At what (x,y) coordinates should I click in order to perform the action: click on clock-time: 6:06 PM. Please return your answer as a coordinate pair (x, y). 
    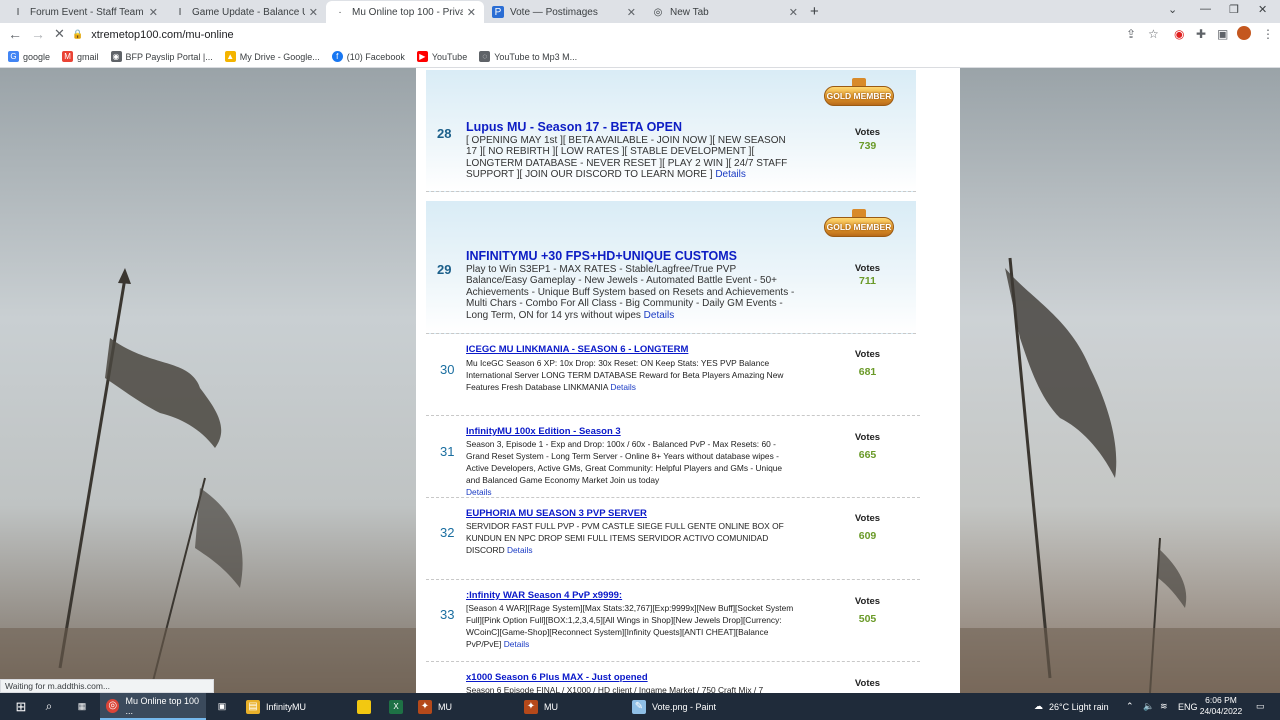
    Looking at the image, I should click on (1221, 700).